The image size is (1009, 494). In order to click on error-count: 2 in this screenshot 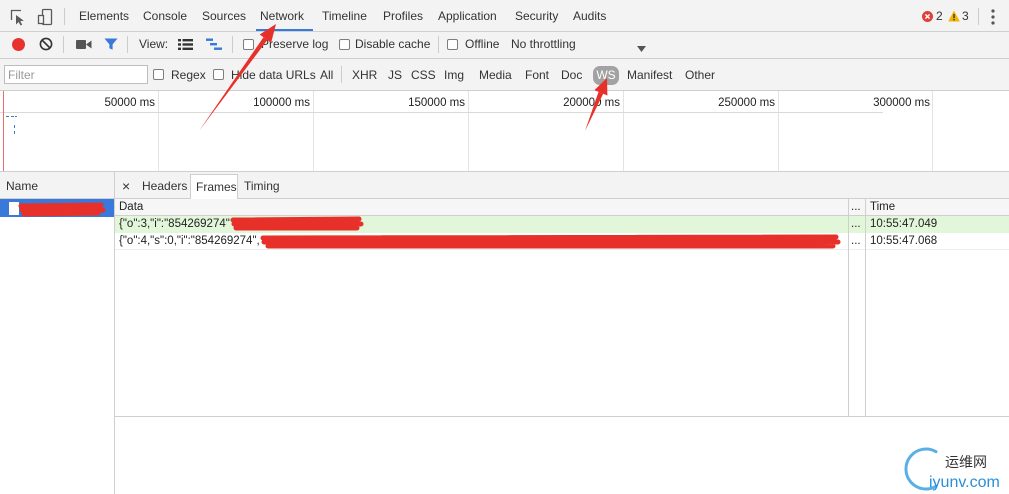, I will do `click(939, 15)`.